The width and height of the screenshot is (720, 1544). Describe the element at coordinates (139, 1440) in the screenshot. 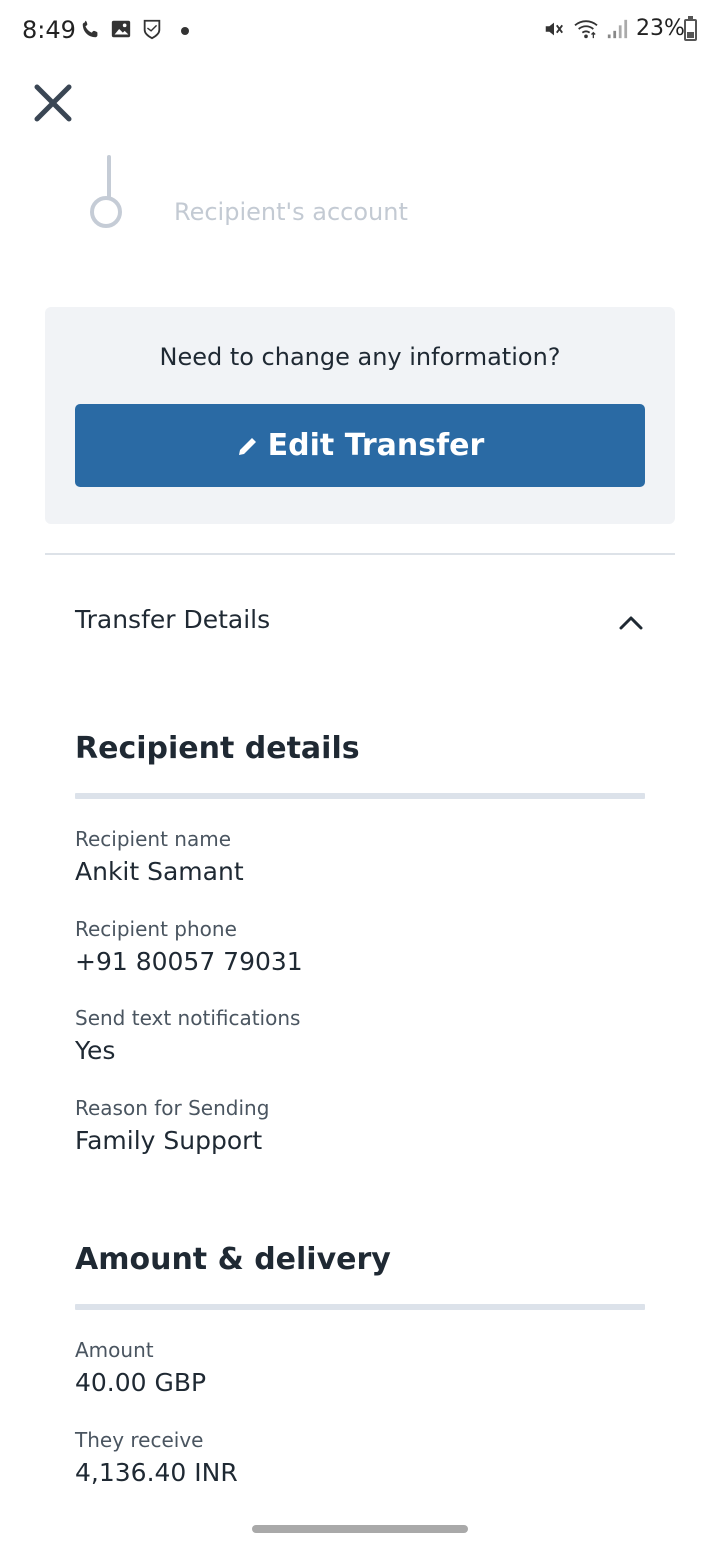

I see `field-label: They receive` at that location.